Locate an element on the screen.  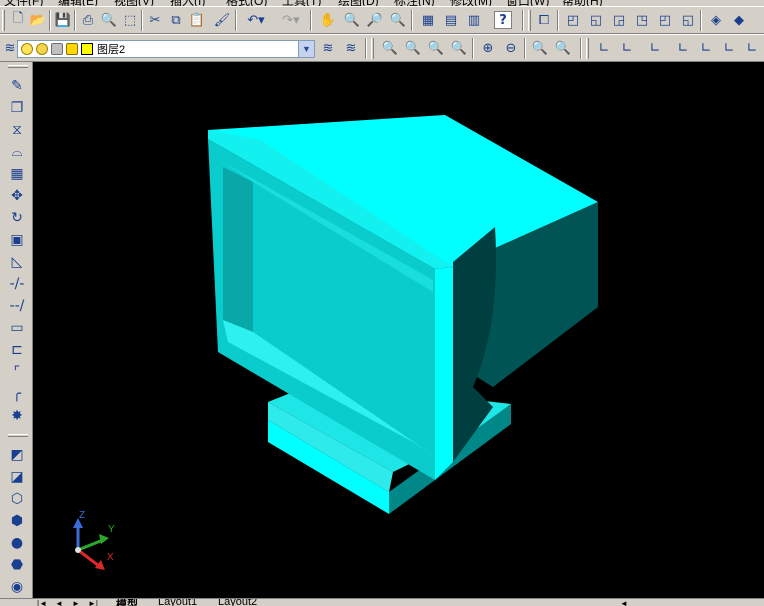
zoom-out-icon: ⊖ is located at coordinates (511, 48).